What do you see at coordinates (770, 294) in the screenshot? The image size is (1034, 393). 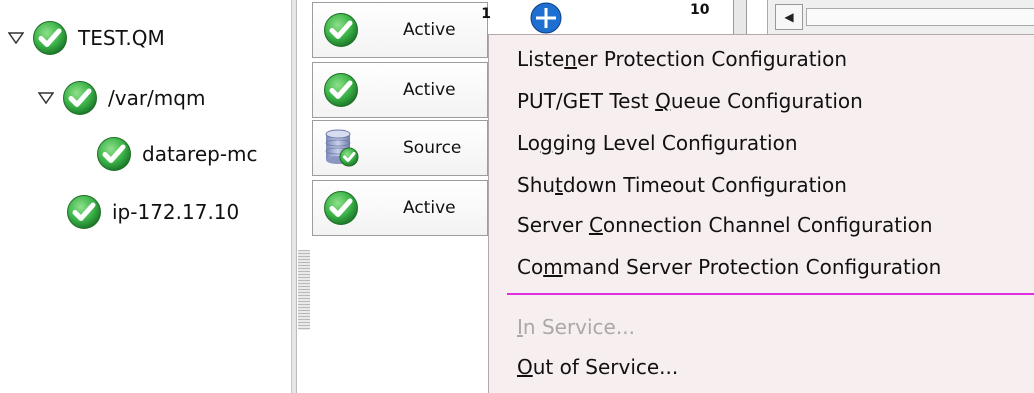 I see `menu-separator` at bounding box center [770, 294].